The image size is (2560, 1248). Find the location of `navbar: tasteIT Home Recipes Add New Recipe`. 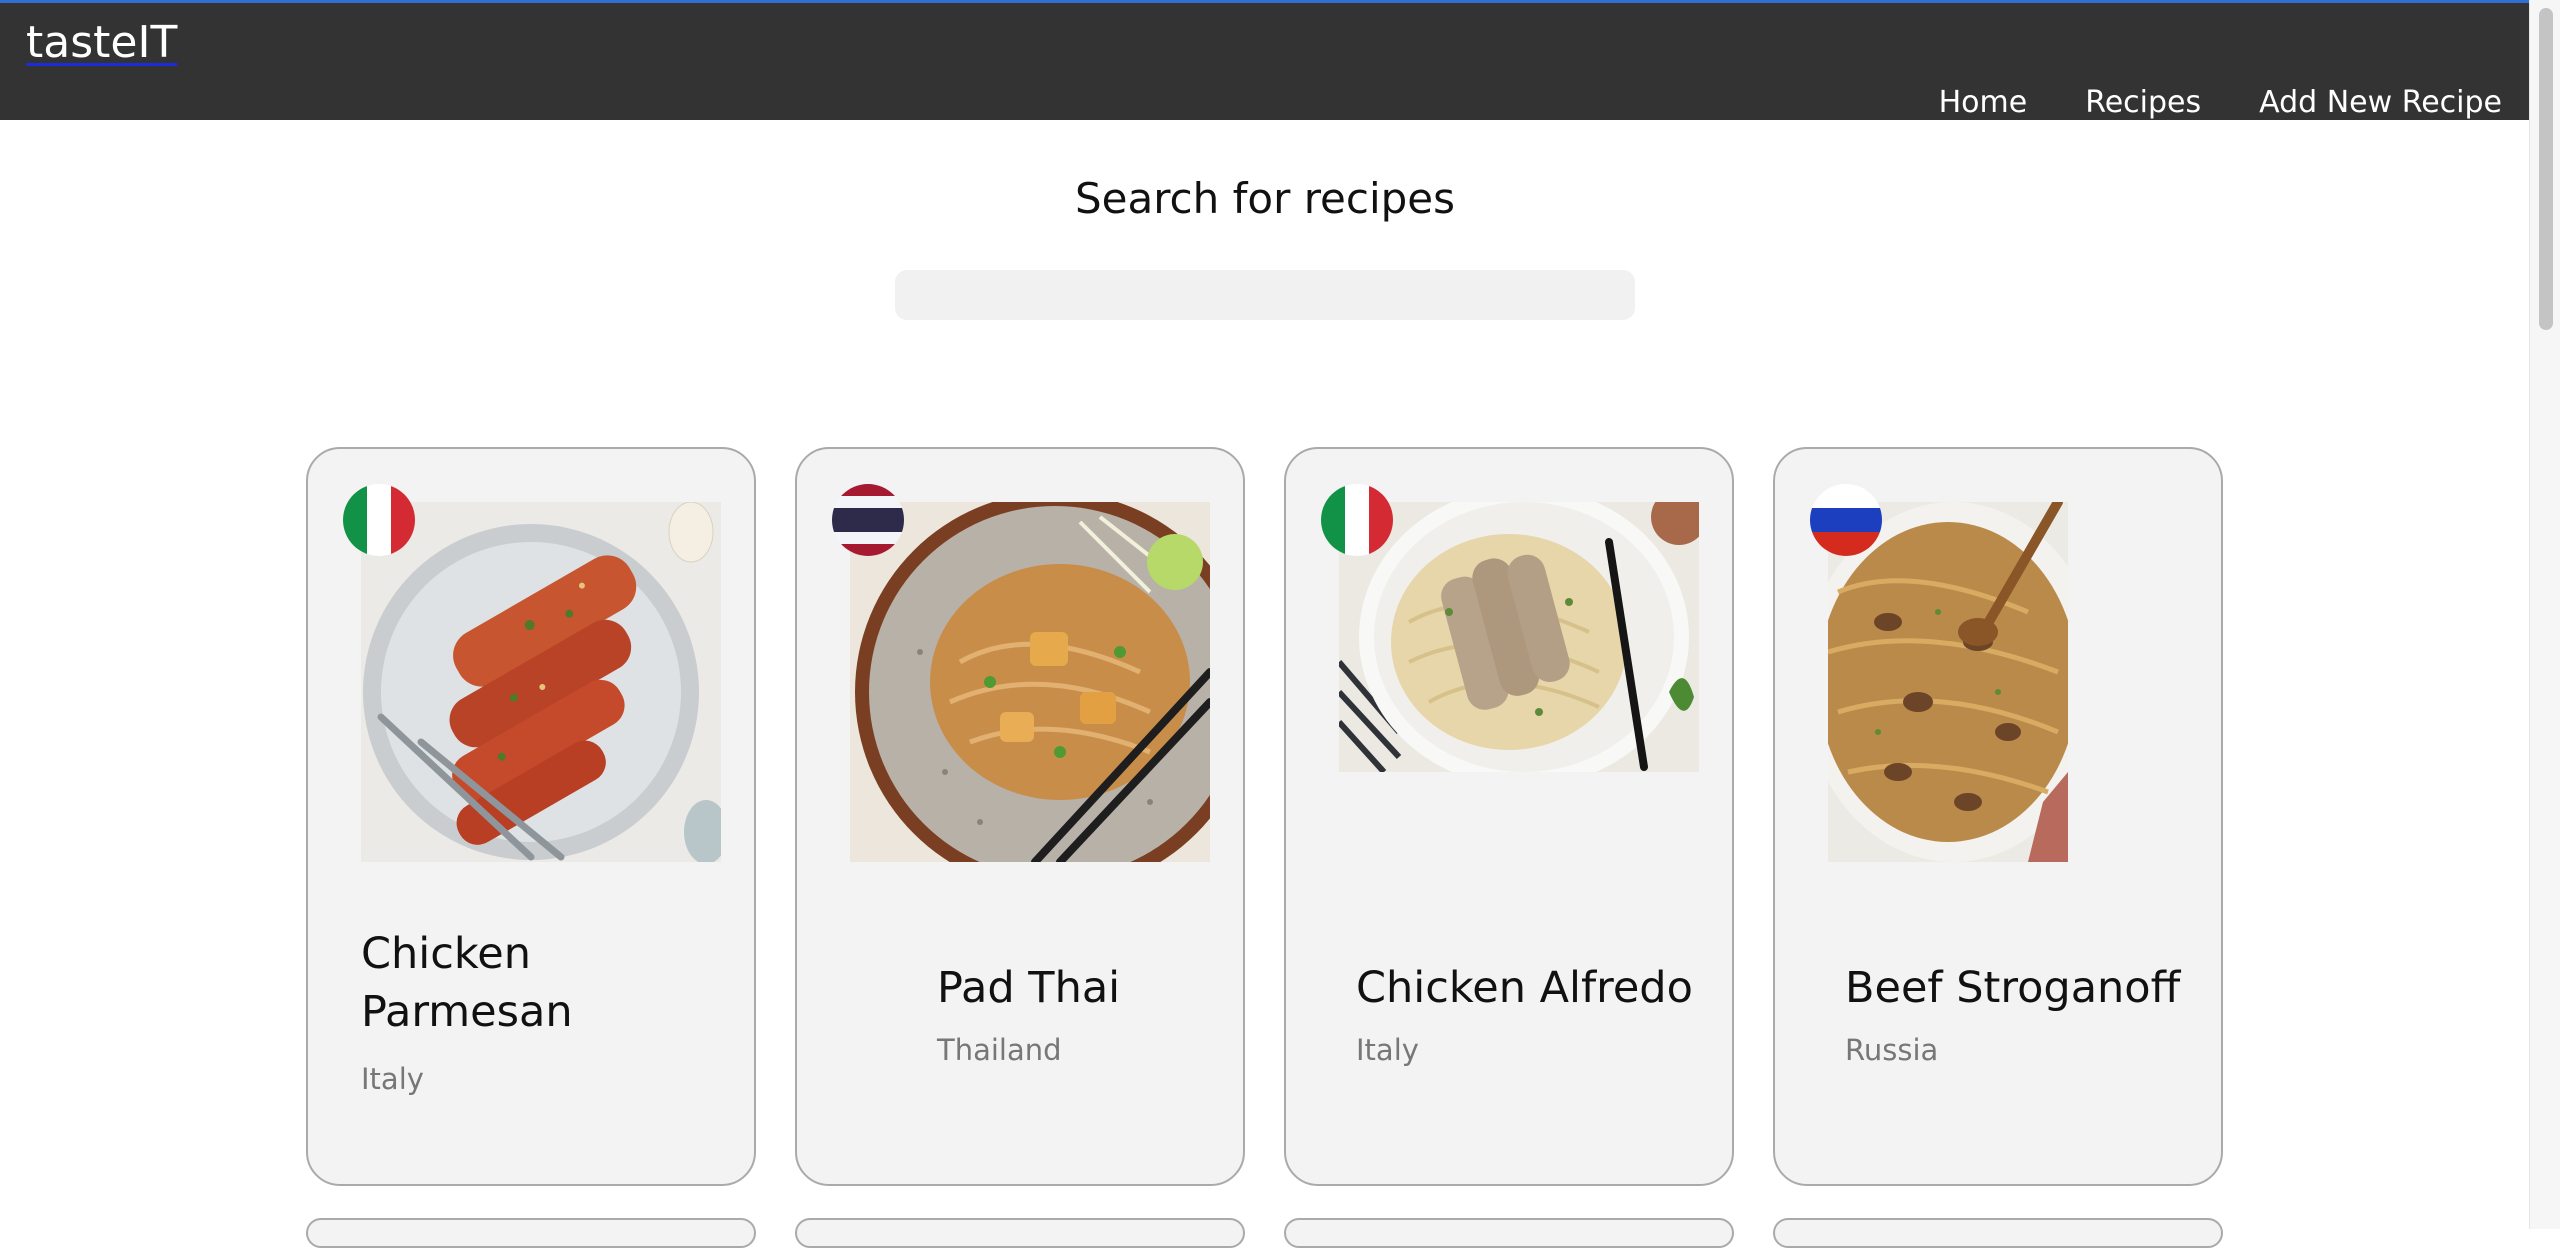

navbar: tasteIT Home Recipes Add New Recipe is located at coordinates (1265, 61).